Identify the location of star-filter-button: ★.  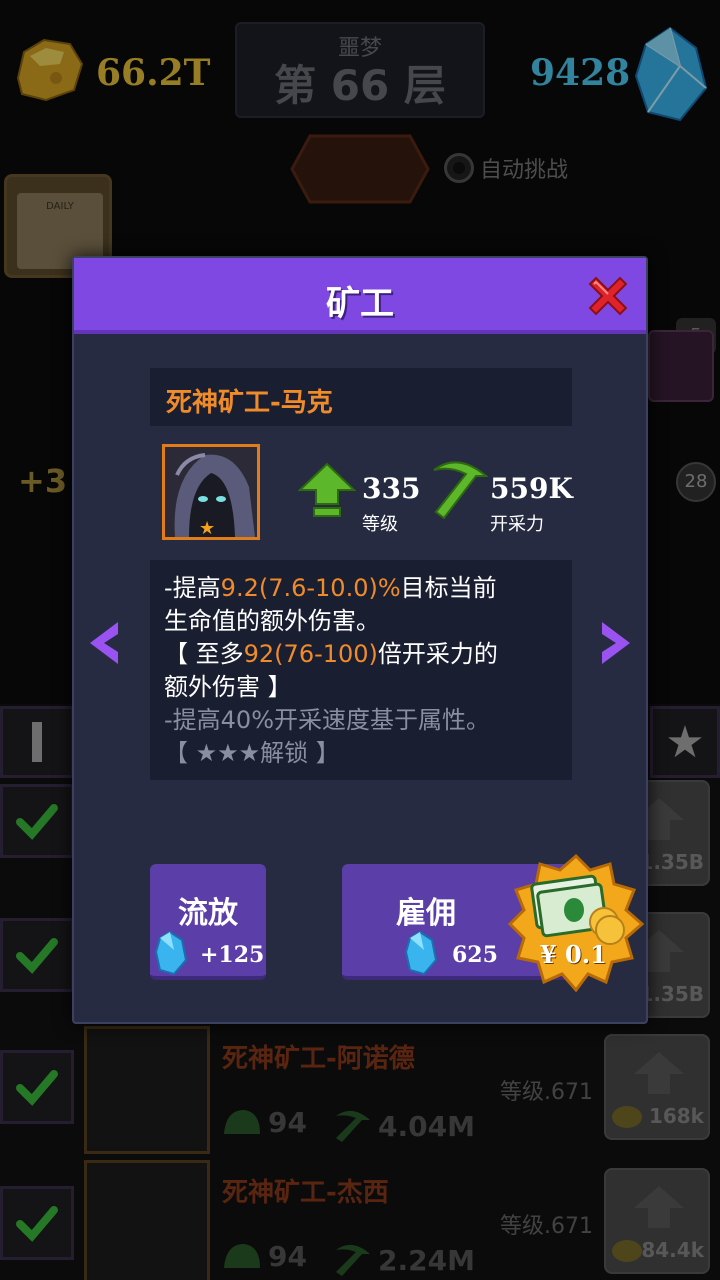
(685, 742).